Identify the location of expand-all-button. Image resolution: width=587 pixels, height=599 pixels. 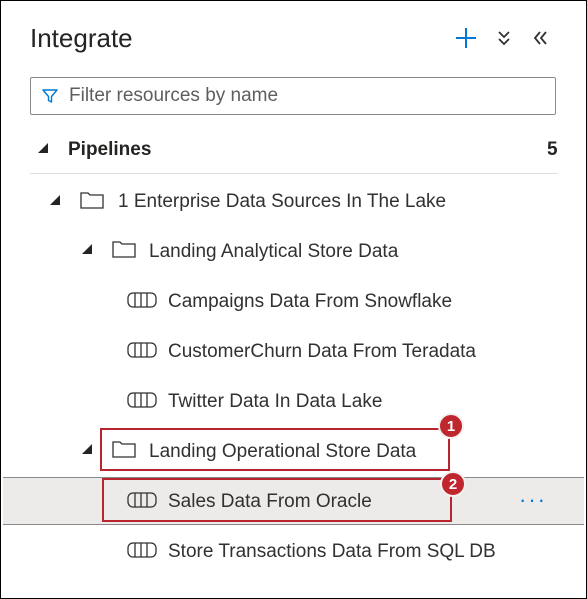
(504, 38).